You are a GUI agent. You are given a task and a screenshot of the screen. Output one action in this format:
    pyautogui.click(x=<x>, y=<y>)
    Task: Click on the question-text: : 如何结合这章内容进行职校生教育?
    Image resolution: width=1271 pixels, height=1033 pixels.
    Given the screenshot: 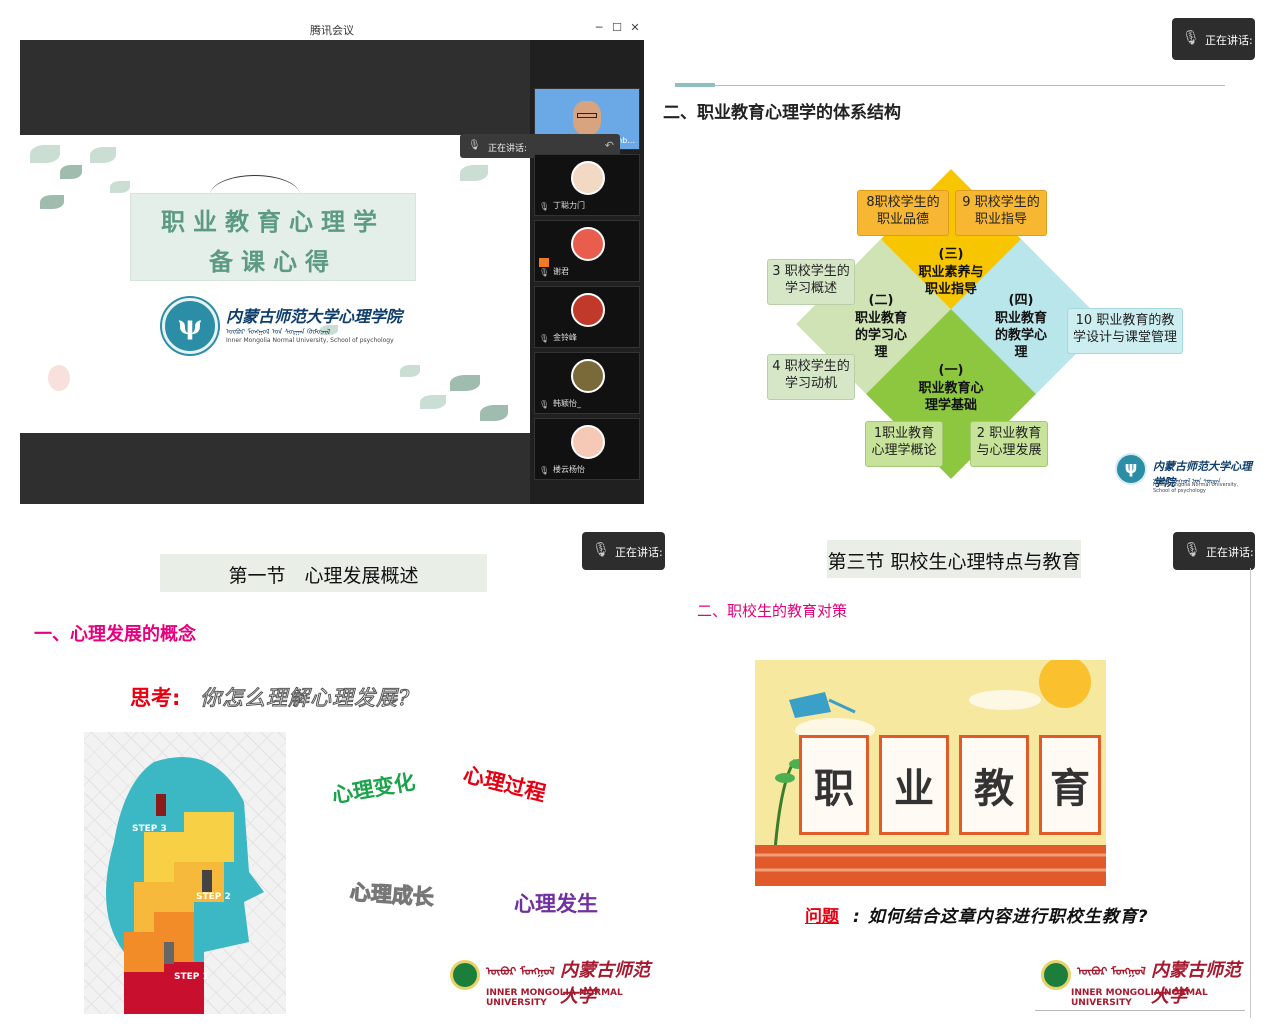 What is the action you would take?
    pyautogui.click(x=1001, y=917)
    